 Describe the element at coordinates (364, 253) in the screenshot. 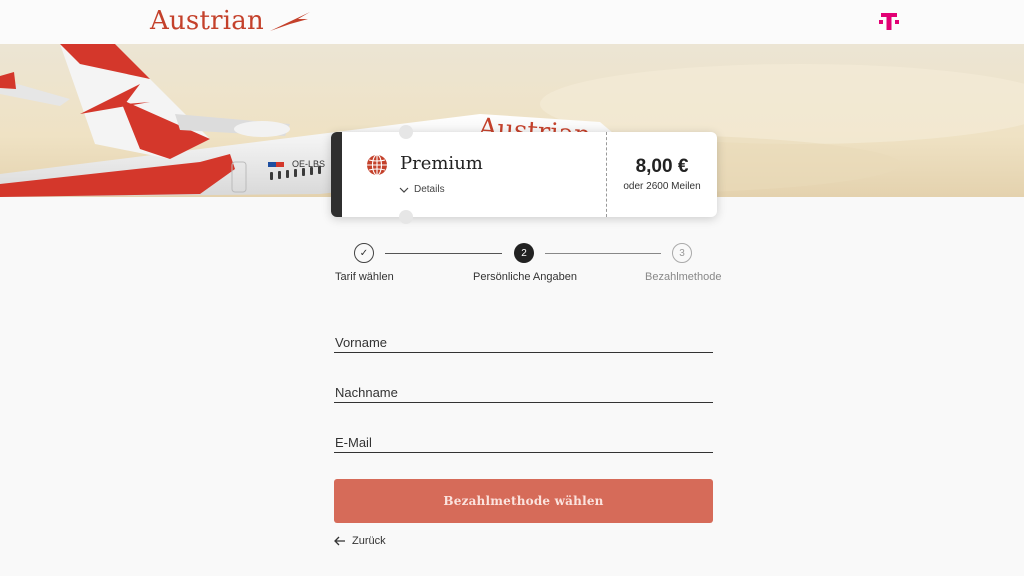

I see `step-1-marker: ✓` at that location.